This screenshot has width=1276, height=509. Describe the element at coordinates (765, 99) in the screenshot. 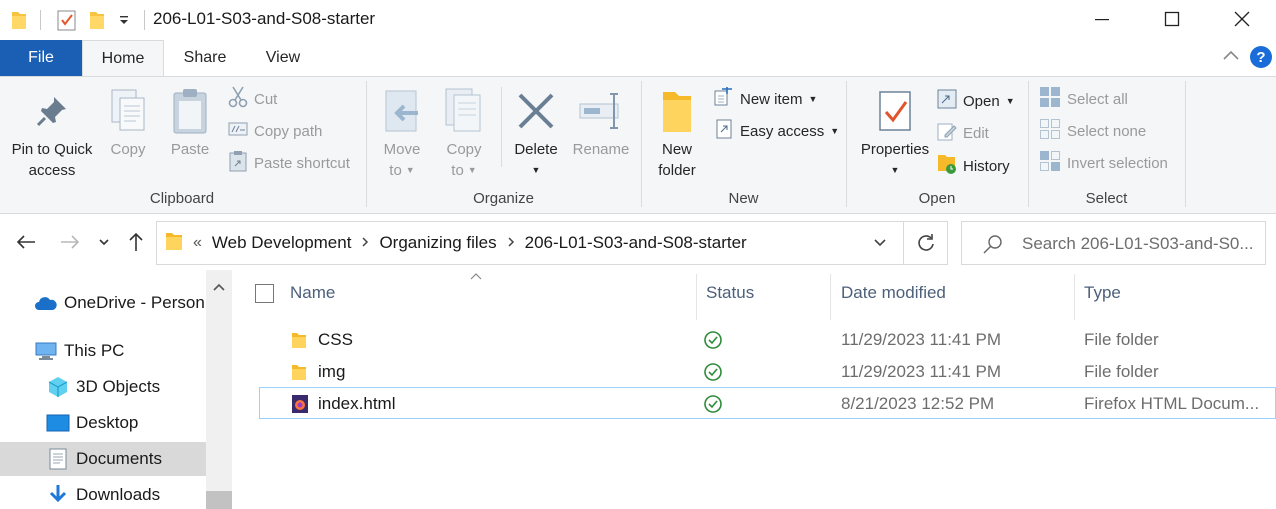

I see `new-item-button: New item ▼` at that location.